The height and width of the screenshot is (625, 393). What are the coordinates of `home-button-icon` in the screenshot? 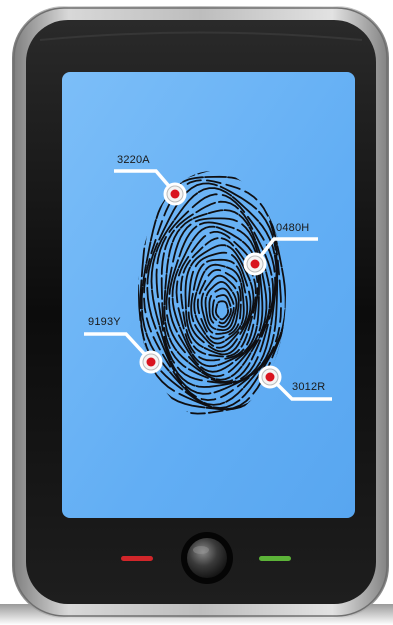 It's located at (207, 558).